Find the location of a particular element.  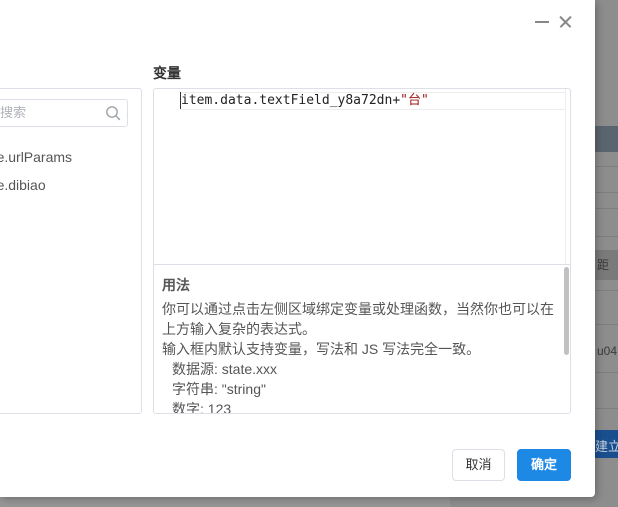

background-button-label: 建立 is located at coordinates (606, 446).